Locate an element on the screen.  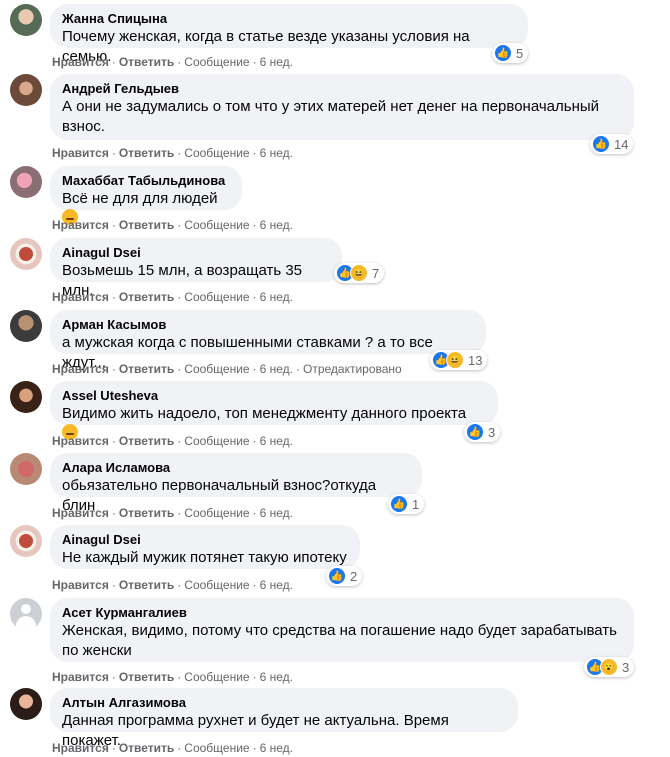
reaction-count: 13 is located at coordinates (475, 360).